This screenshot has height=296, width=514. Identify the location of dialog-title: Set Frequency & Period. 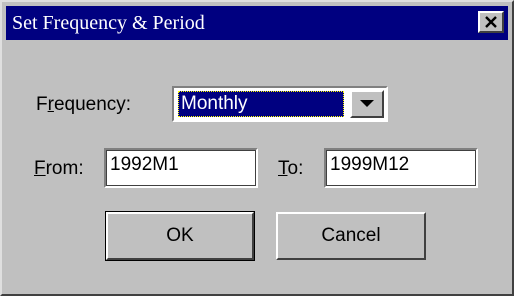
(108, 23).